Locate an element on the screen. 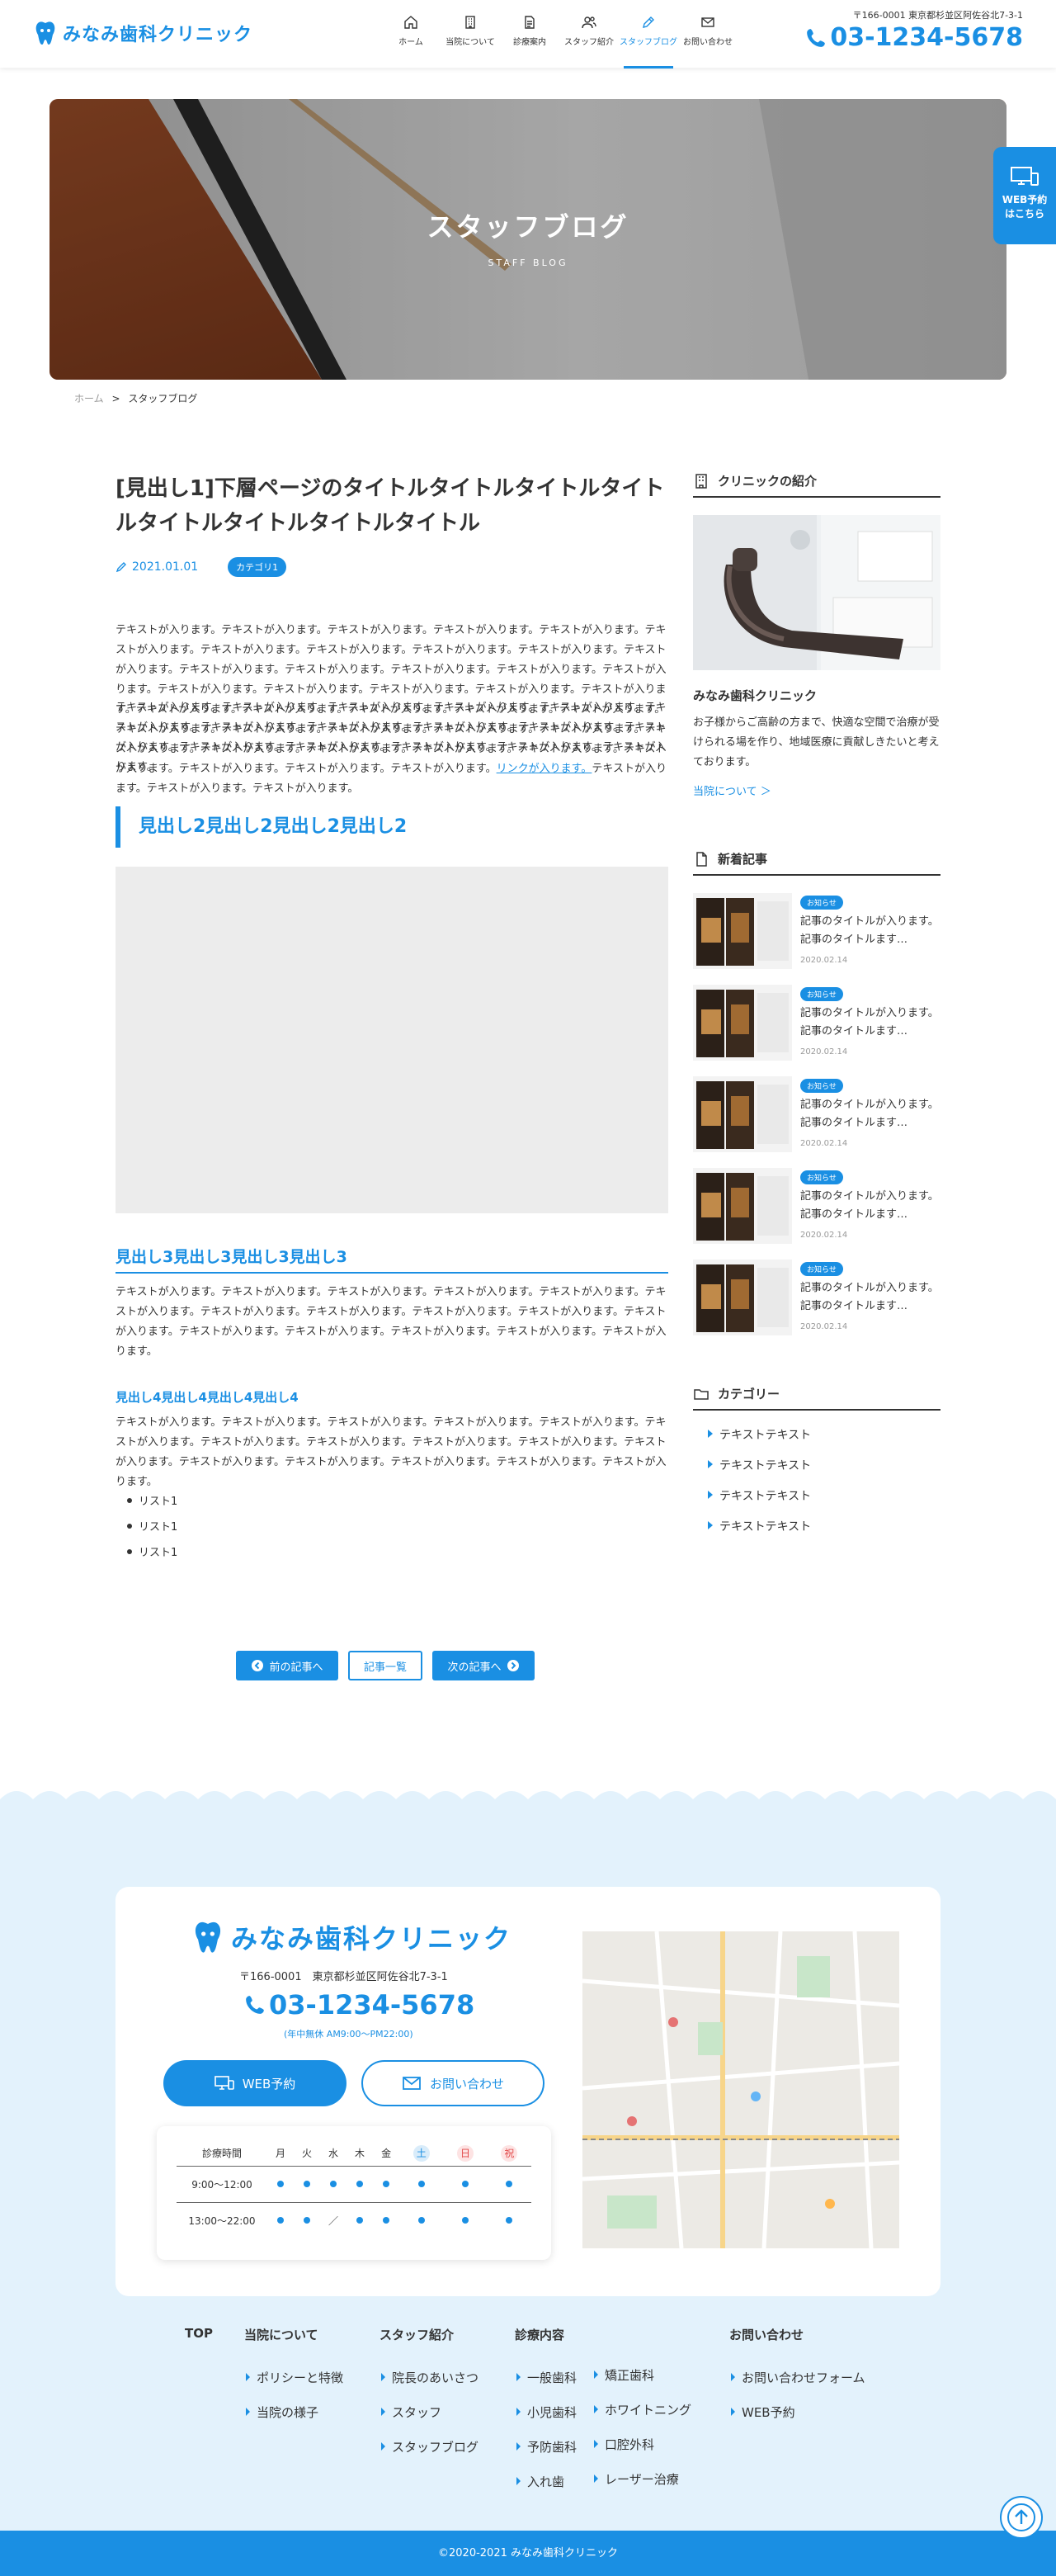  footer-phone: 03-1234-5678 is located at coordinates (359, 2005).